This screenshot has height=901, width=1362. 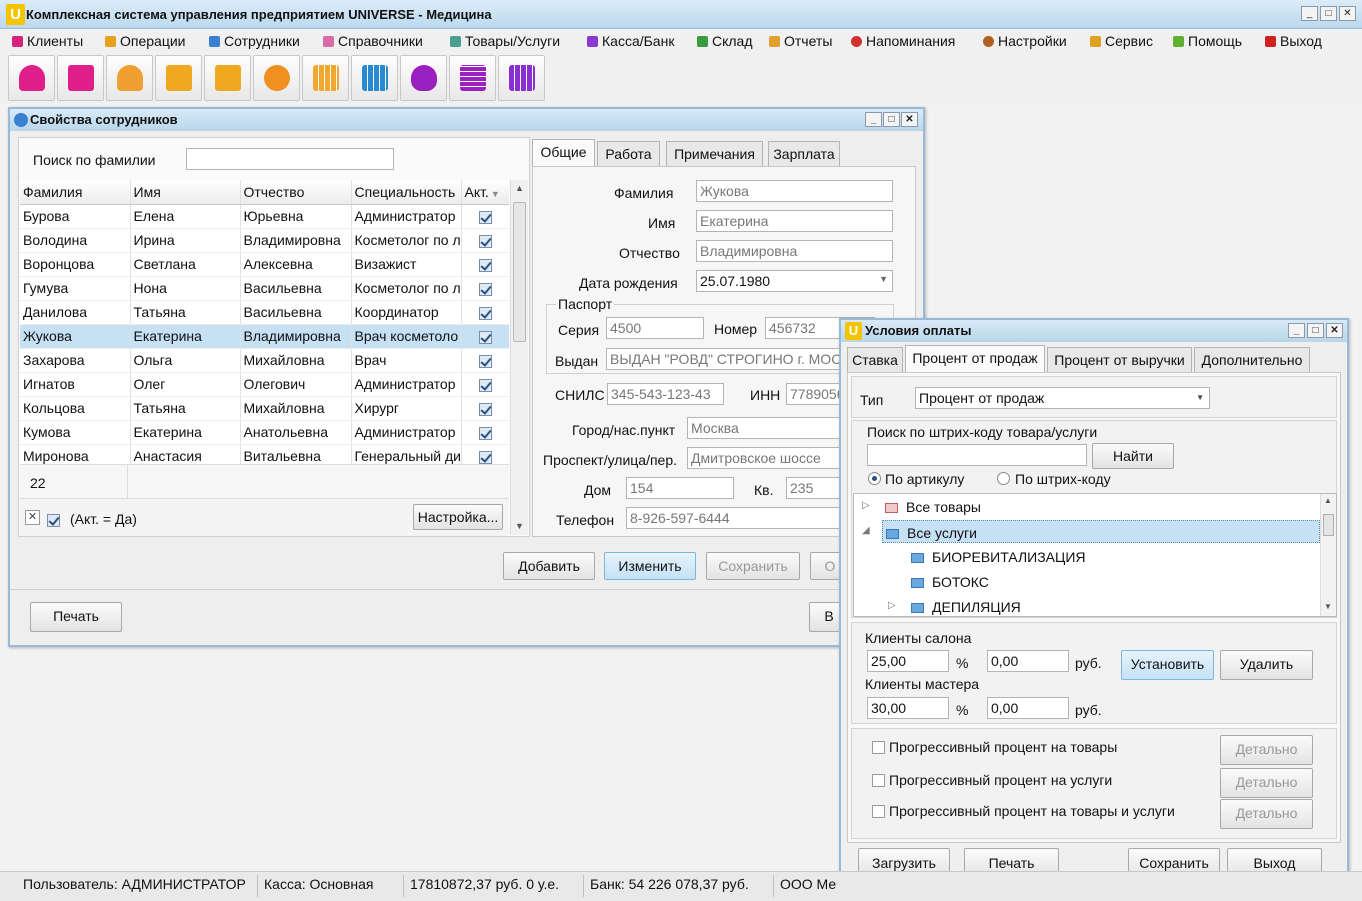 What do you see at coordinates (519, 357) in the screenshot?
I see `employees-scrollbar: ▲ ▼` at bounding box center [519, 357].